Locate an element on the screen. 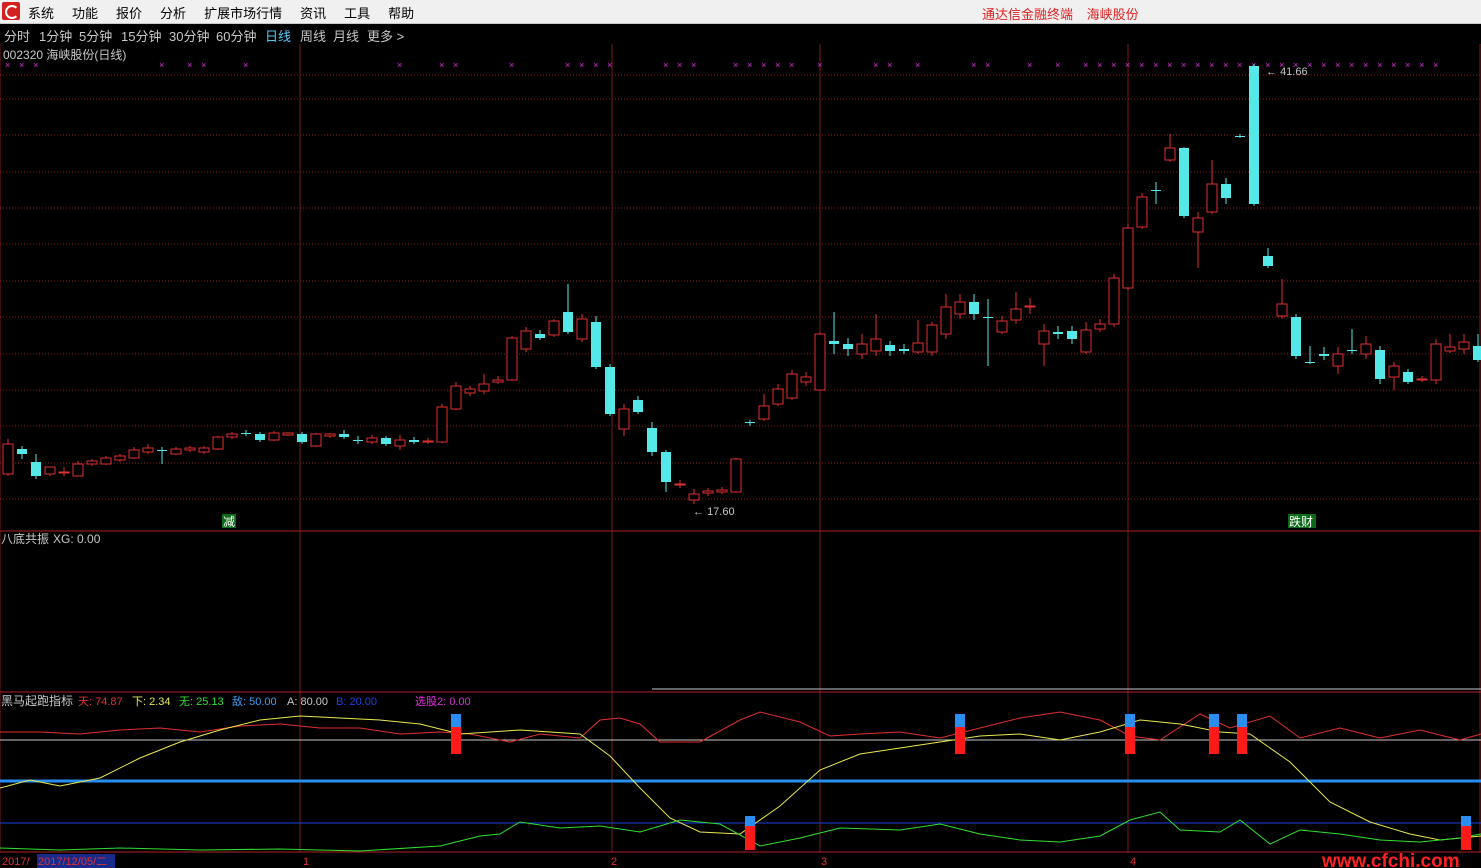 Image resolution: width=1481 pixels, height=868 pixels. period-tab-7: 周线 is located at coordinates (313, 35).